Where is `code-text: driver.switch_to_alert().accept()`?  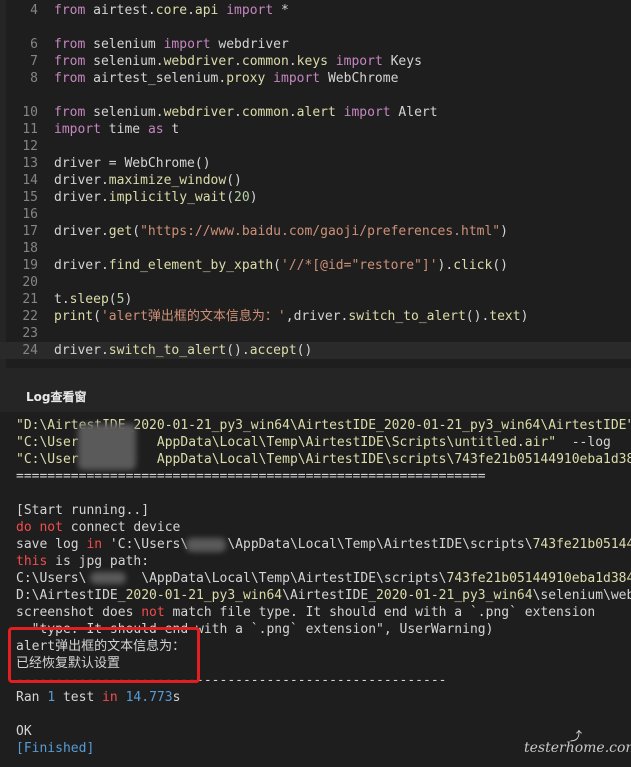
code-text: driver.switch_to_alert().accept() is located at coordinates (183, 350).